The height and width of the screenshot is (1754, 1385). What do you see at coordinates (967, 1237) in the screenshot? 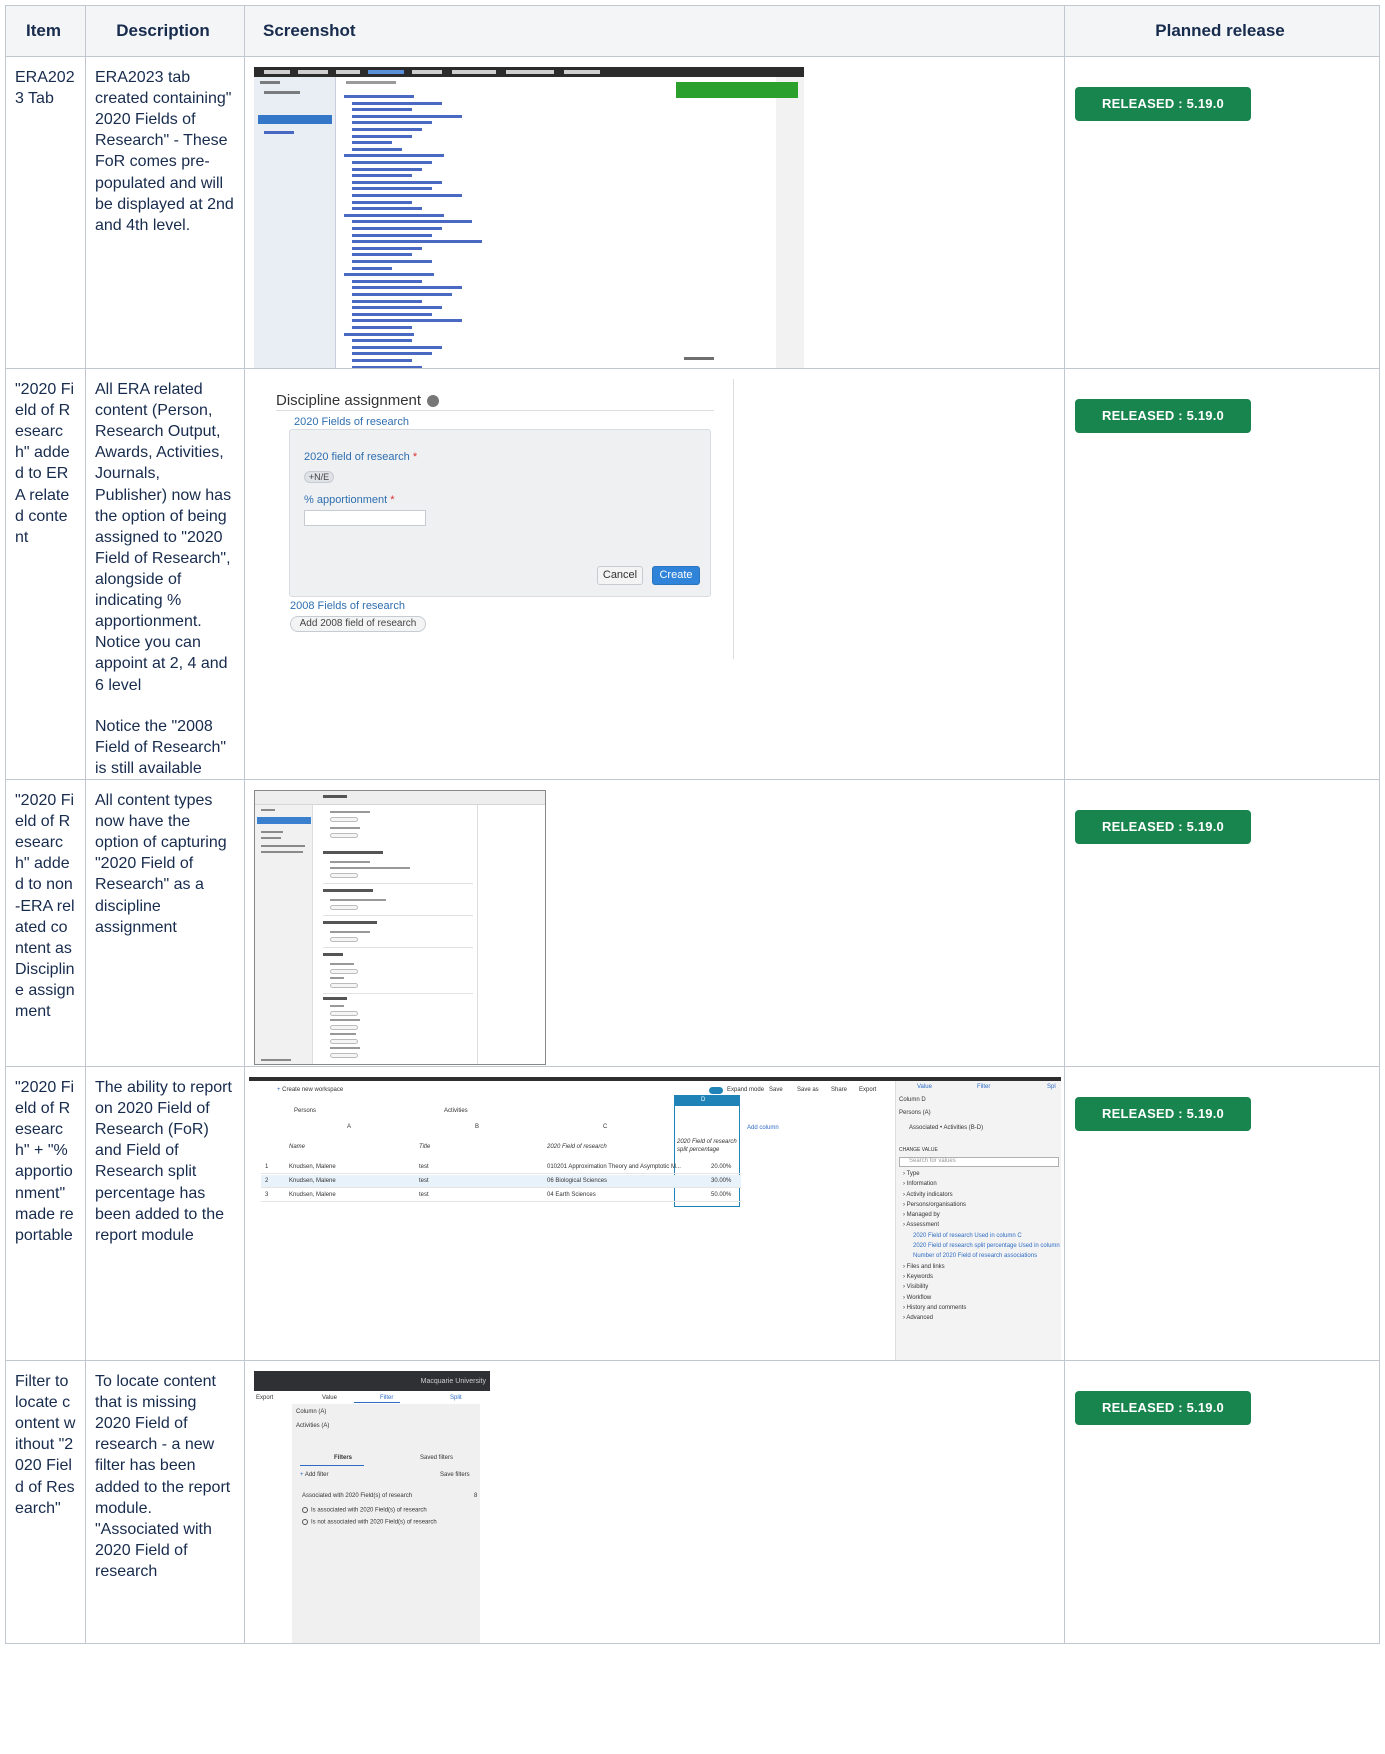
I see `value-tree-item: 2020 Field of research Used in column C` at bounding box center [967, 1237].